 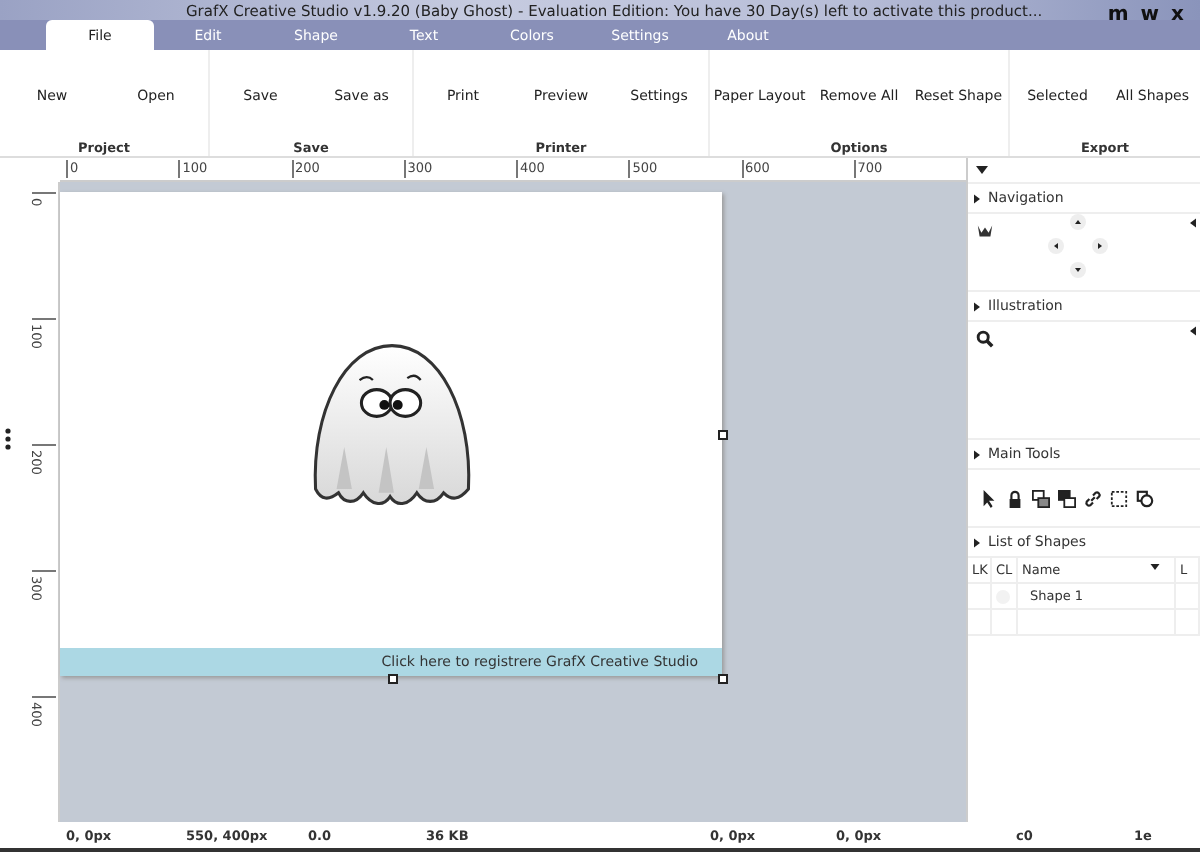 What do you see at coordinates (1015, 498) in the screenshot?
I see `lock-icon` at bounding box center [1015, 498].